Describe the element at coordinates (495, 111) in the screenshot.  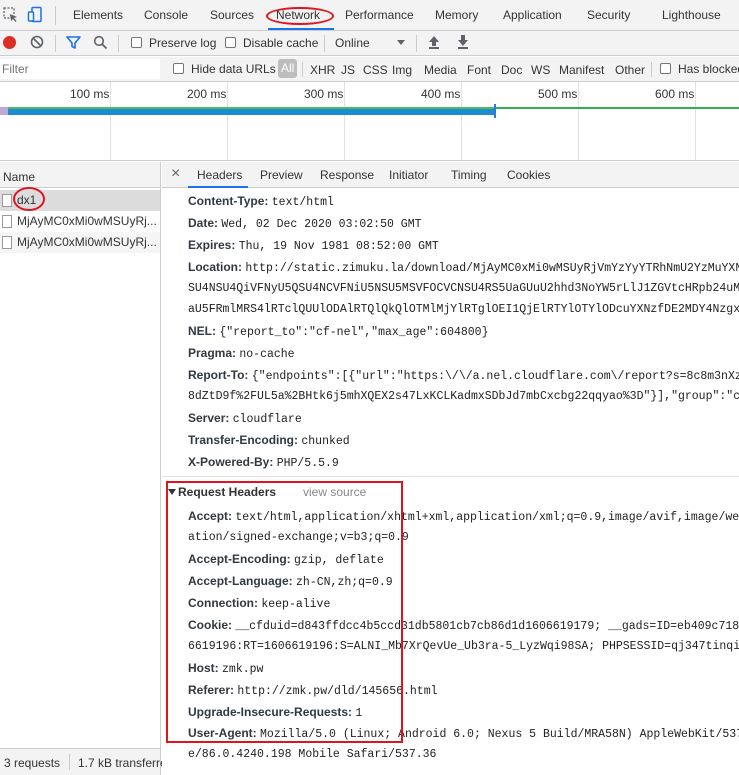
I see `timeline-marker` at that location.